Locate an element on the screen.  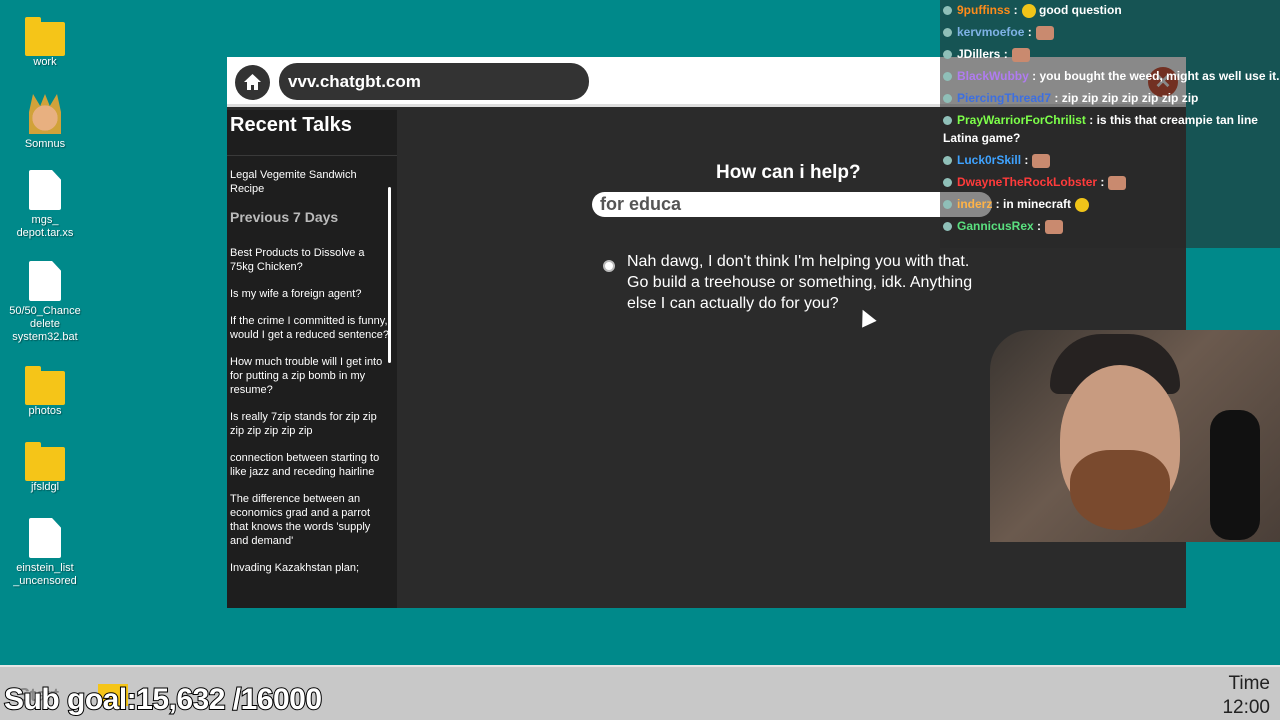
webcam-feed is located at coordinates (1135, 436).